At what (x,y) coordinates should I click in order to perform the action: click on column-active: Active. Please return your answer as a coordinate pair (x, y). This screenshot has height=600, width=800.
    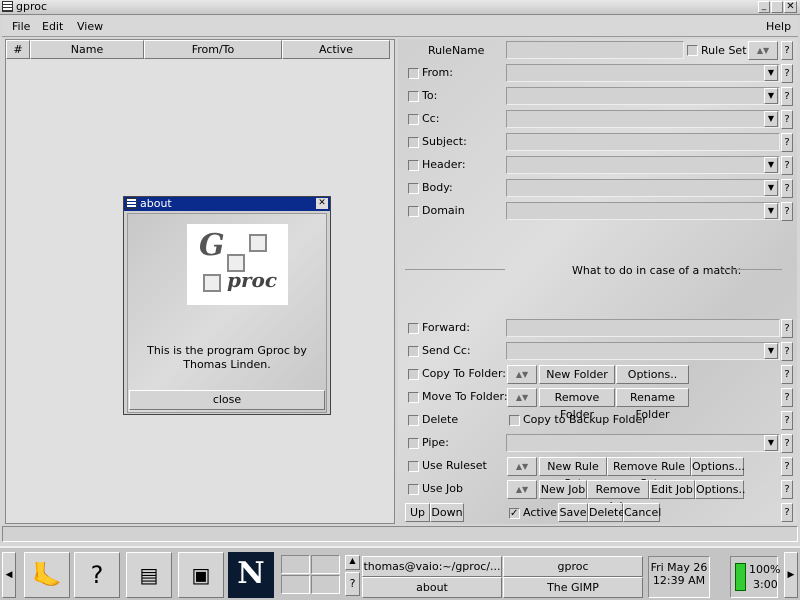
    Looking at the image, I should click on (336, 49).